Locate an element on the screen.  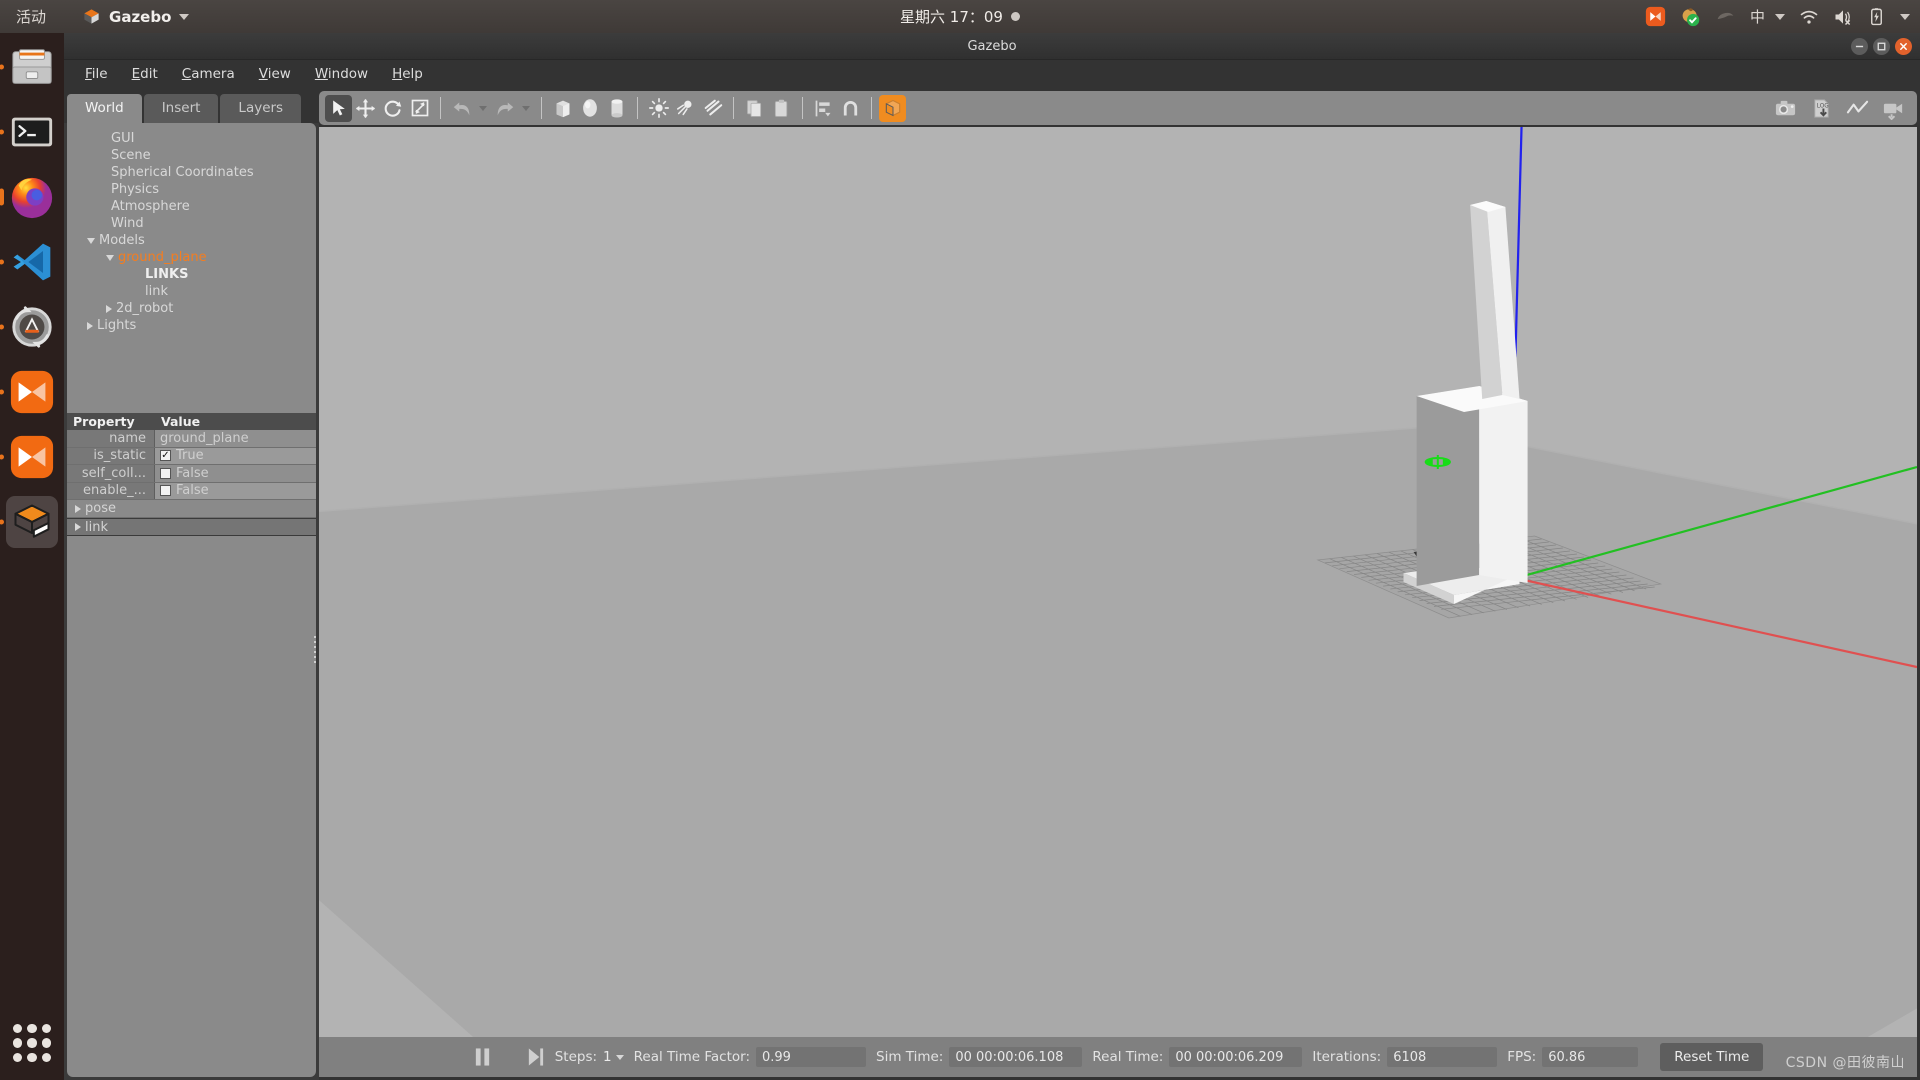
snap-icon is located at coordinates (850, 108).